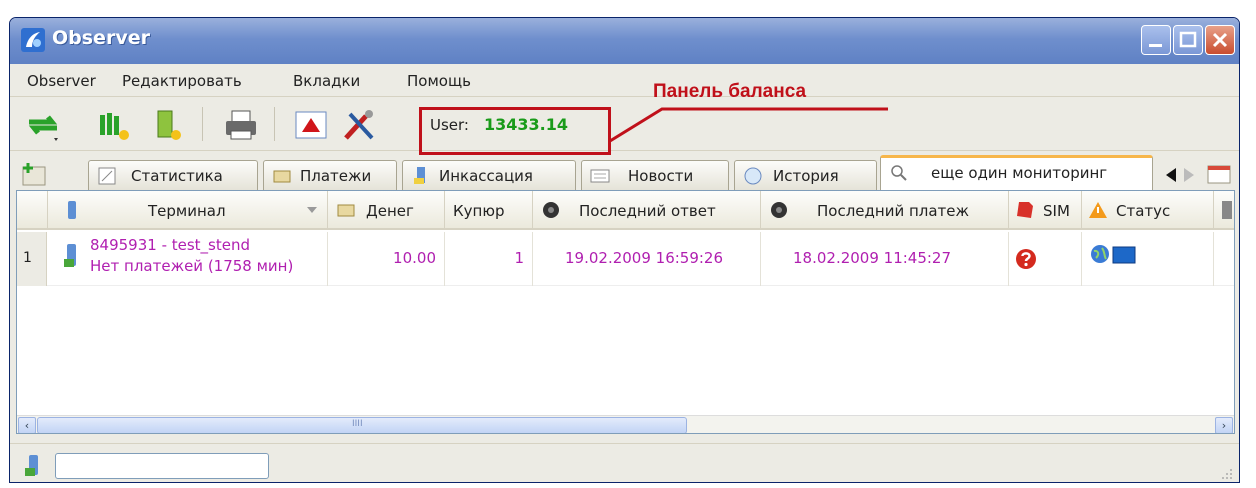  What do you see at coordinates (35, 174) in the screenshot?
I see `add-tab-icon` at bounding box center [35, 174].